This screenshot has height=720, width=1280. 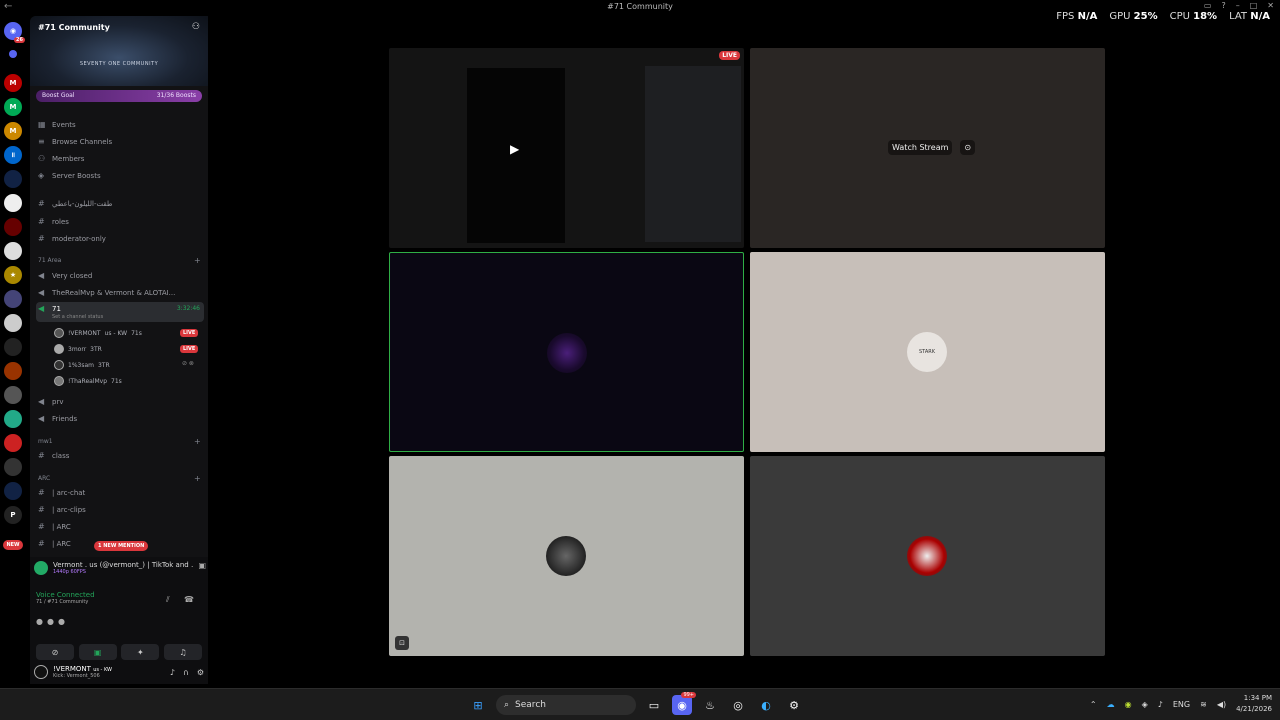 I want to click on new-mention-pill: 1 NEW MENTION, so click(x=121, y=546).